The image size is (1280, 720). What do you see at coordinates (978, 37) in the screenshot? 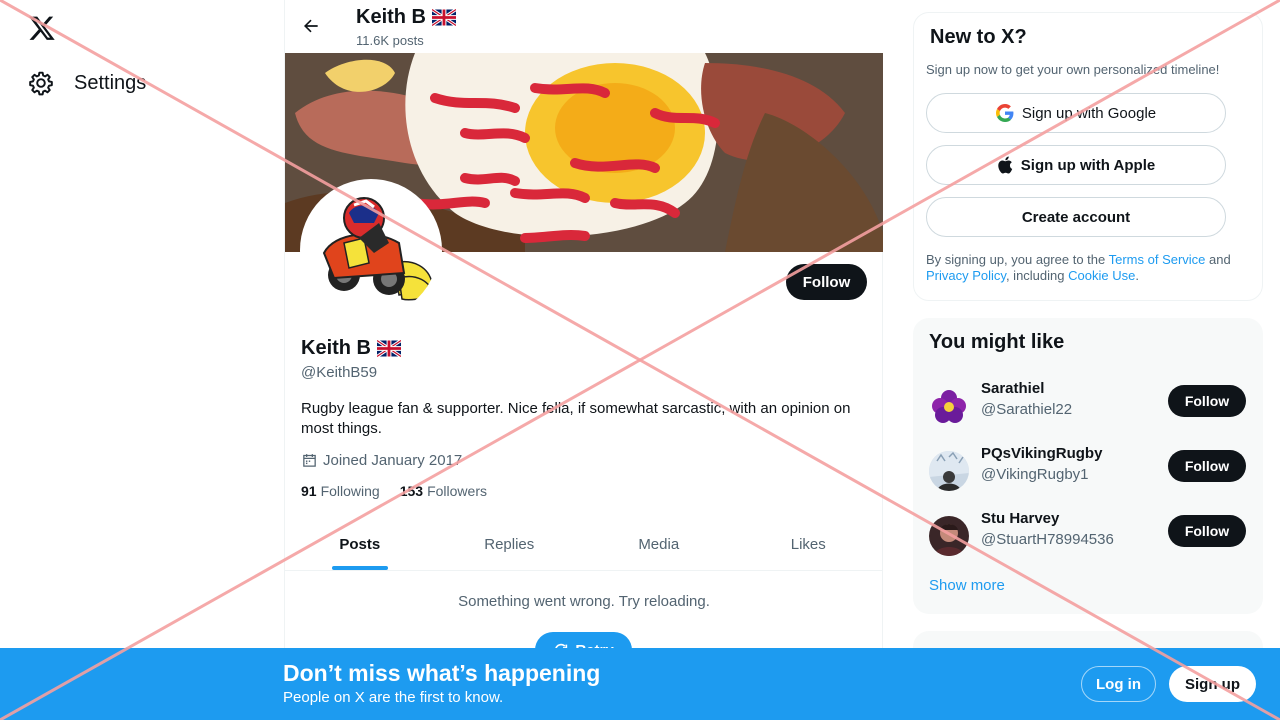
I see `signup-card-title: New to X?` at bounding box center [978, 37].